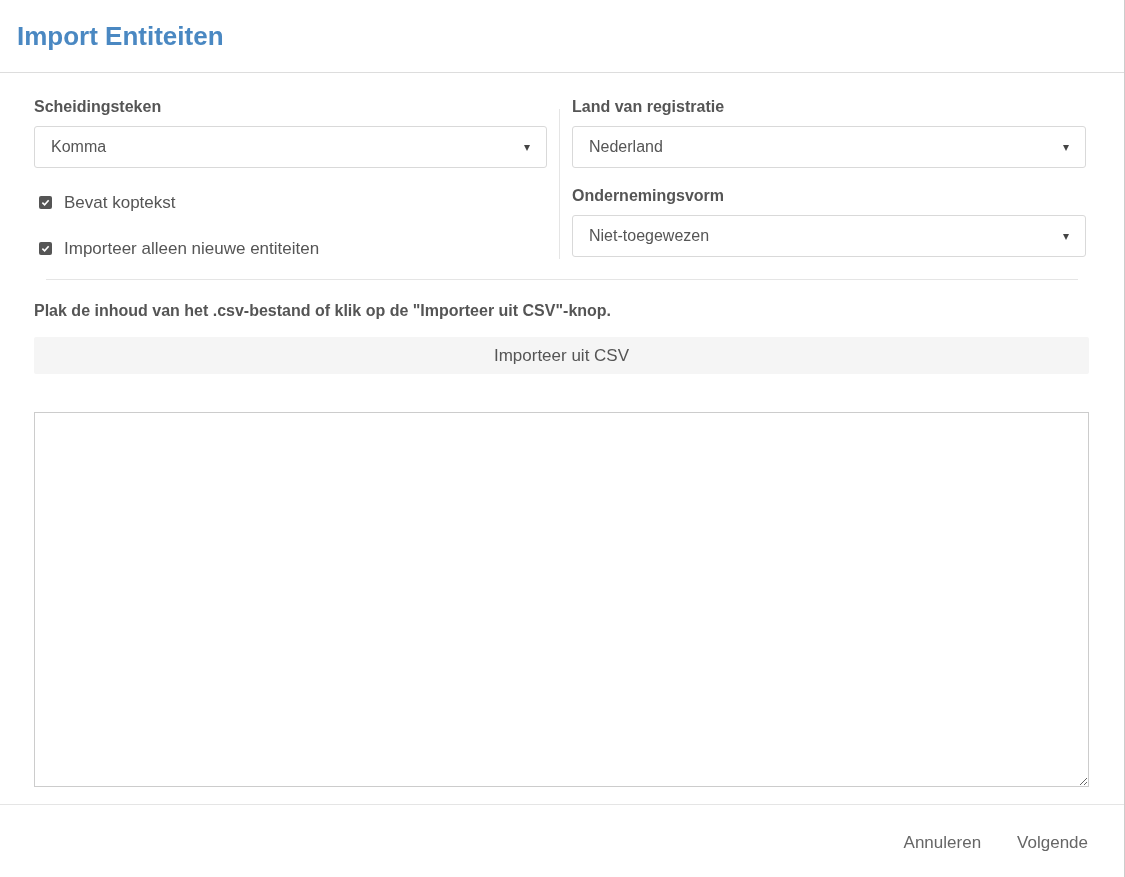 The image size is (1125, 877). What do you see at coordinates (1052, 841) in the screenshot?
I see `footer-button: Volgende` at bounding box center [1052, 841].